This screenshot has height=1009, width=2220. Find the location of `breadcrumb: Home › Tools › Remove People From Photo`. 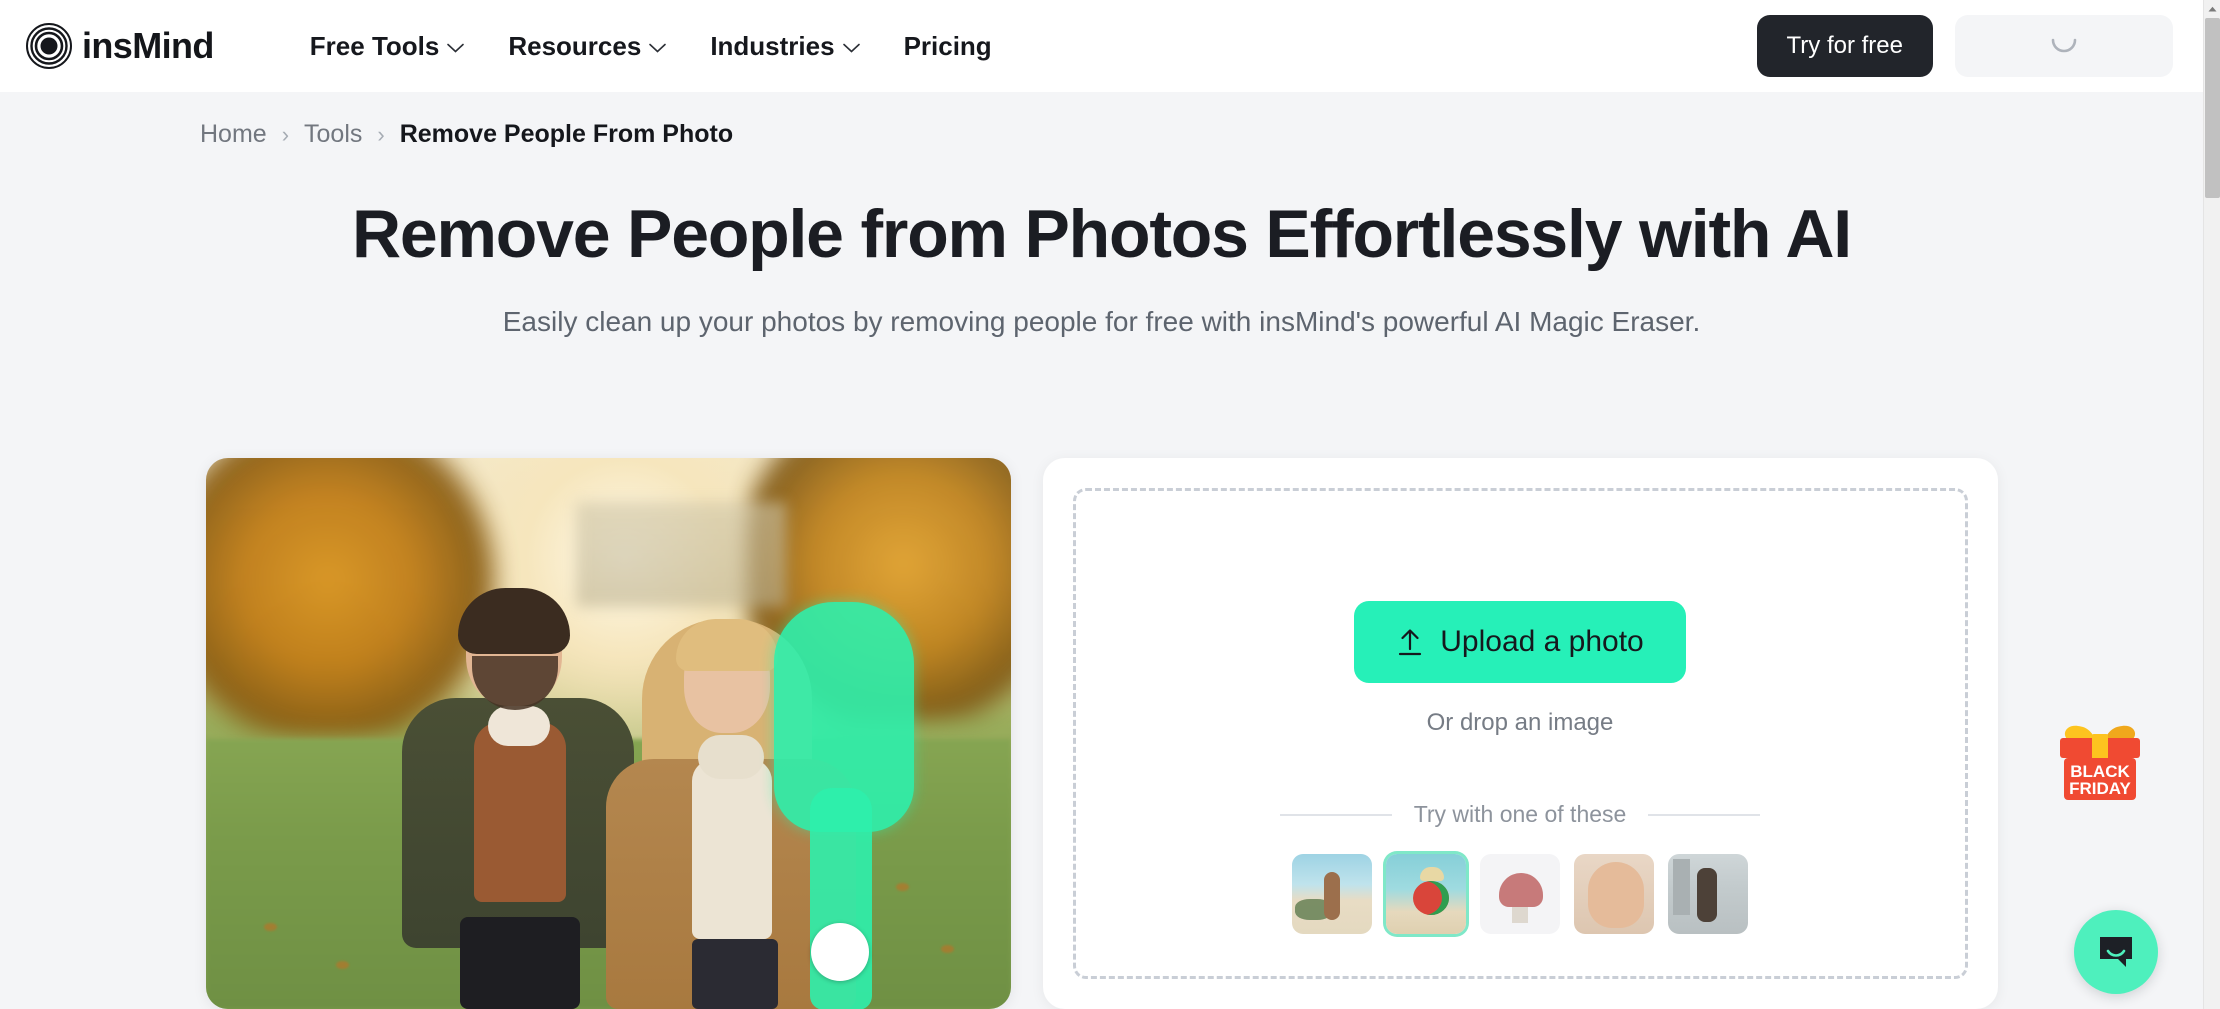

breadcrumb: Home › Tools › Remove People From Photo is located at coordinates (466, 134).